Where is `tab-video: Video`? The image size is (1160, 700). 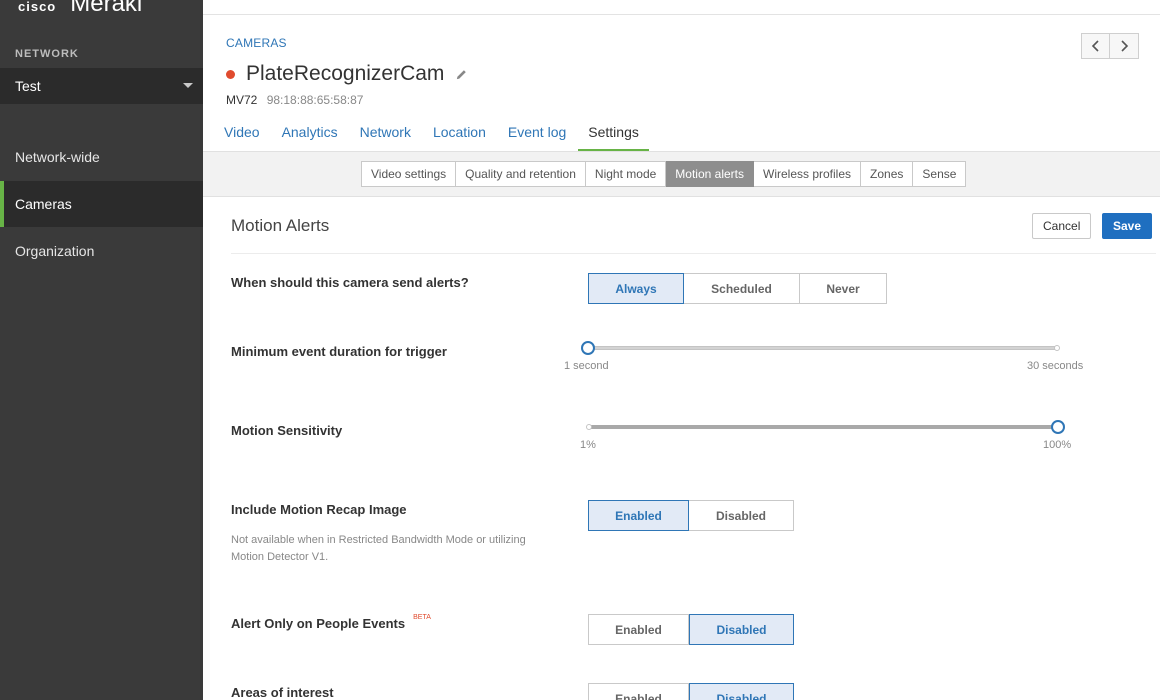
tab-video: Video is located at coordinates (242, 133).